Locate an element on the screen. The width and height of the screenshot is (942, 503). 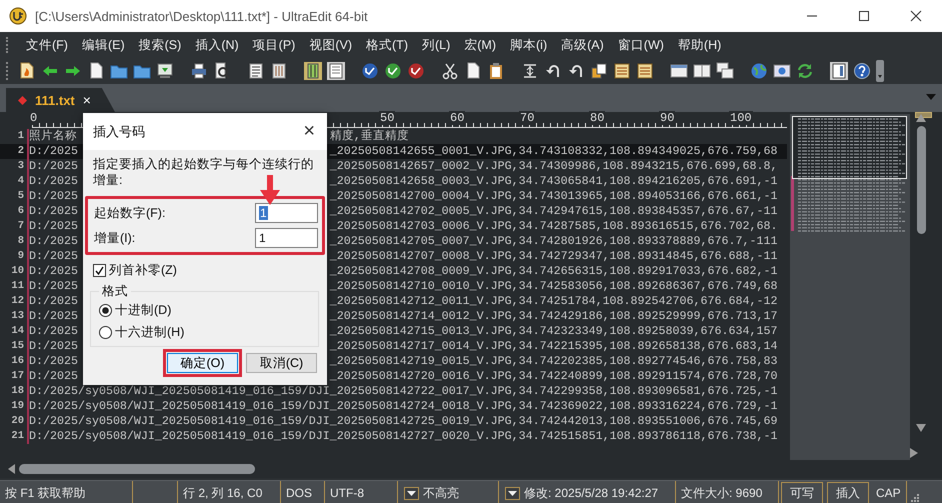
write-mode-button: 可写 is located at coordinates (802, 492).